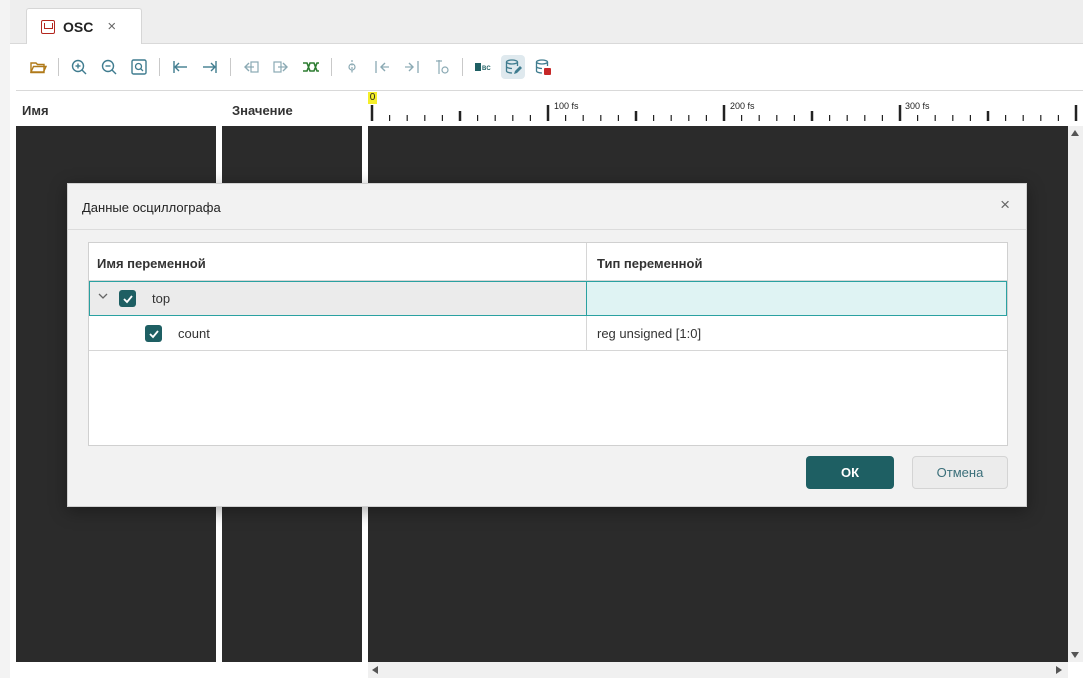 The width and height of the screenshot is (1083, 678). I want to click on header-divider, so click(586, 262).